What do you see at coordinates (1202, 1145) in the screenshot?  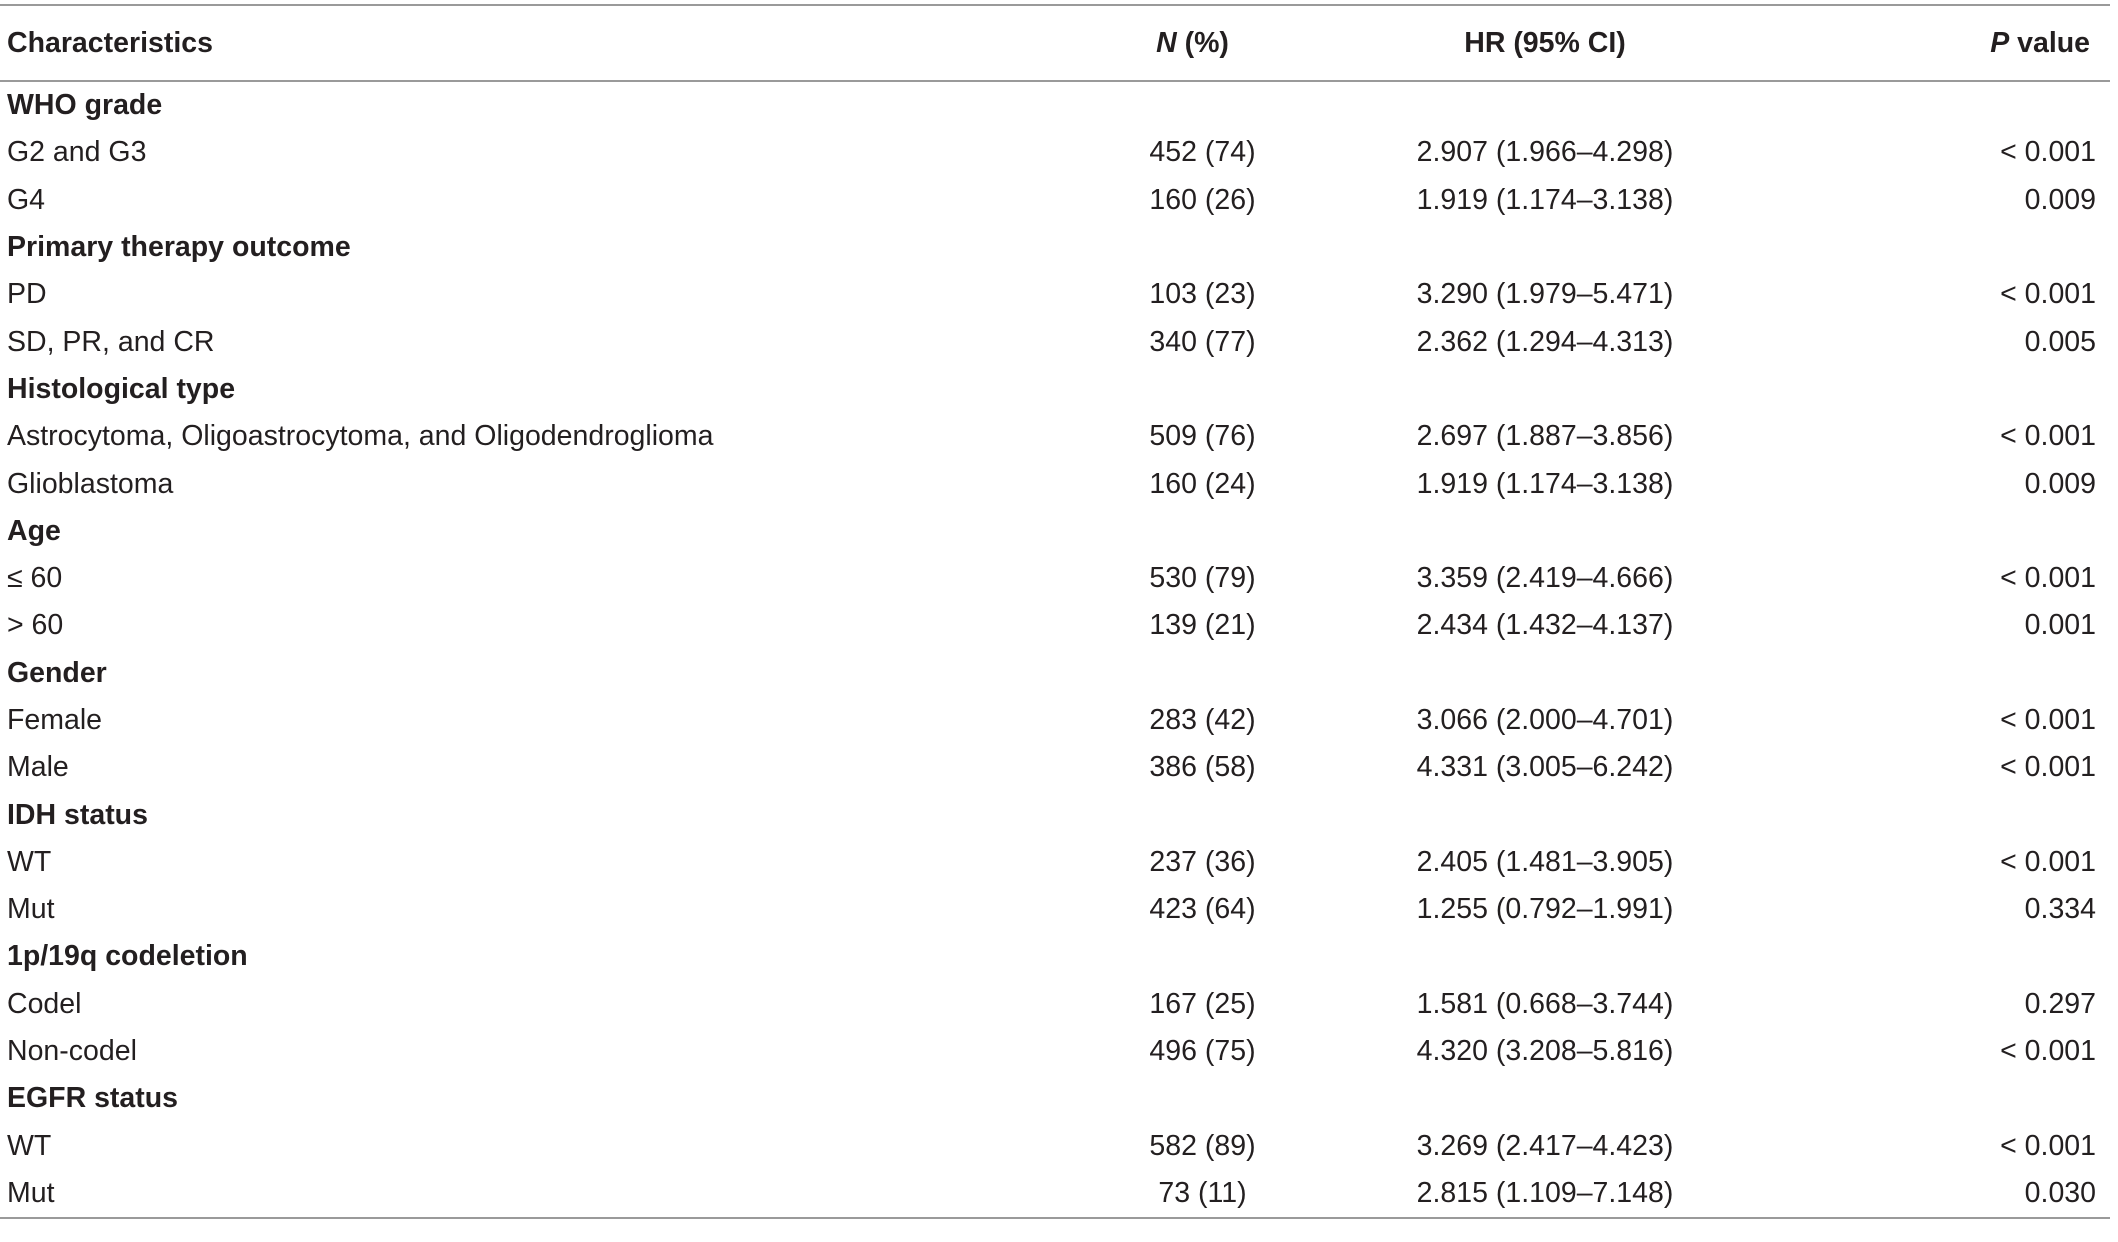 I see `row-n-percent: 582 (89)` at bounding box center [1202, 1145].